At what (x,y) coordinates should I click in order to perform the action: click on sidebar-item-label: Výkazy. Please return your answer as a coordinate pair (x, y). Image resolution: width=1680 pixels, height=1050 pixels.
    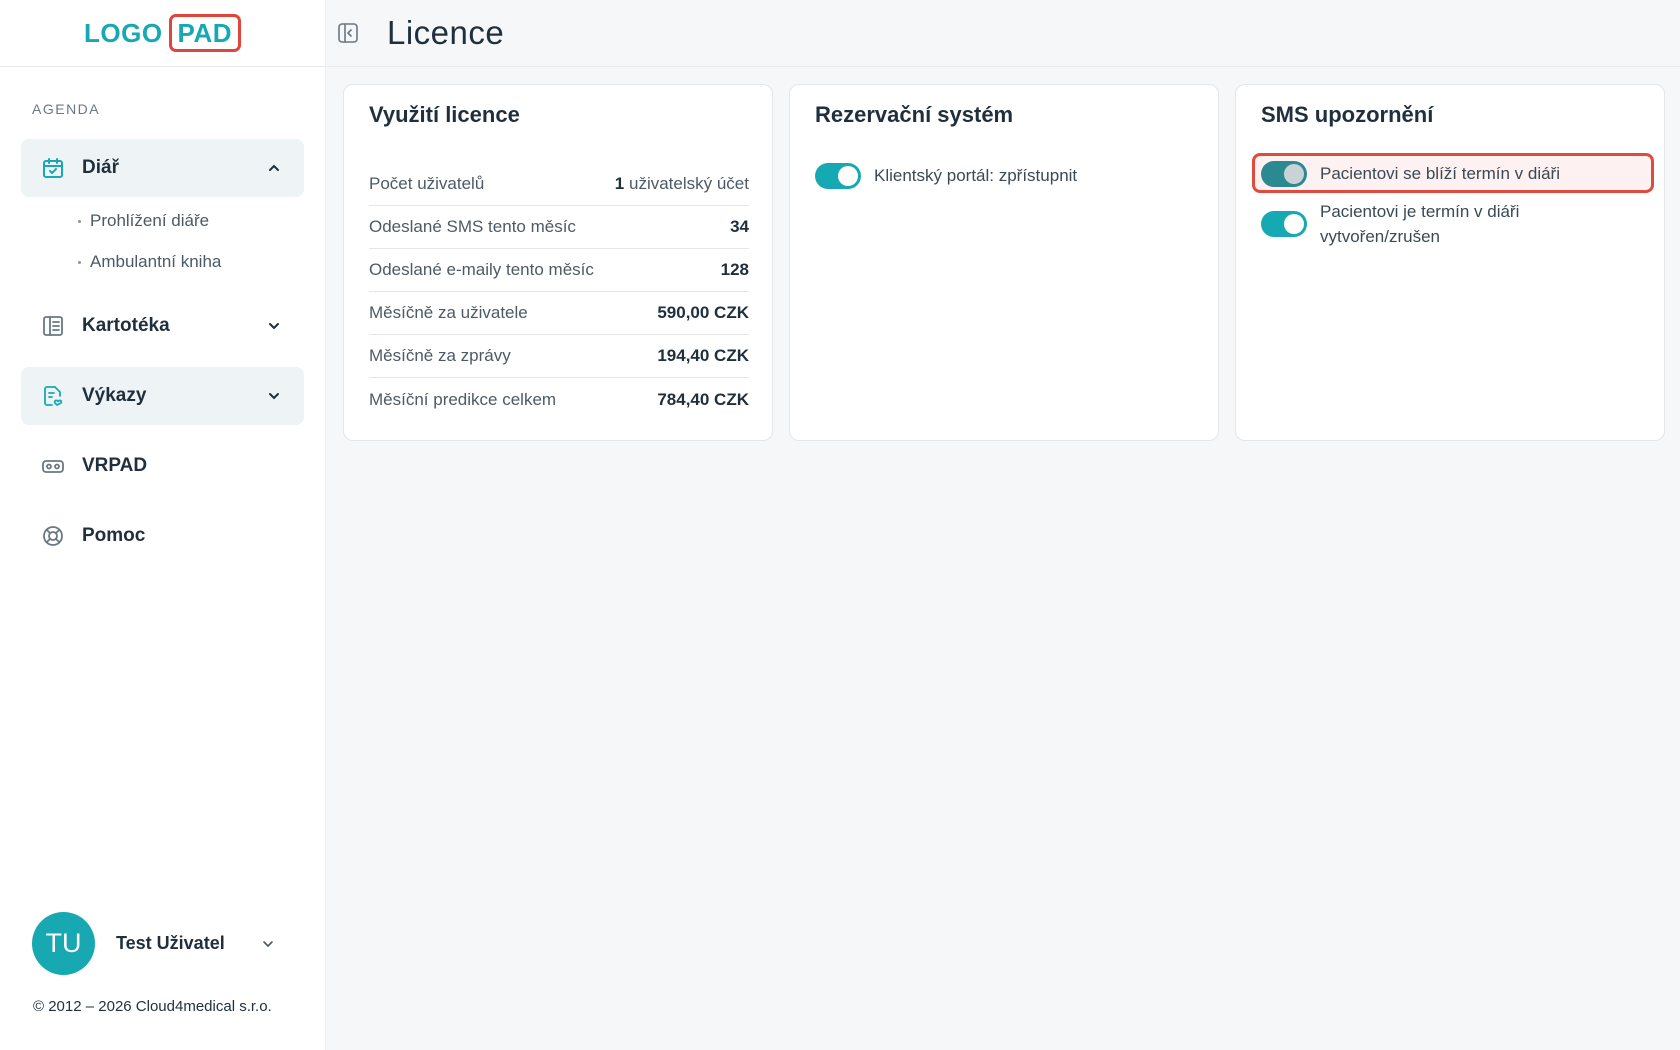
    Looking at the image, I should click on (114, 395).